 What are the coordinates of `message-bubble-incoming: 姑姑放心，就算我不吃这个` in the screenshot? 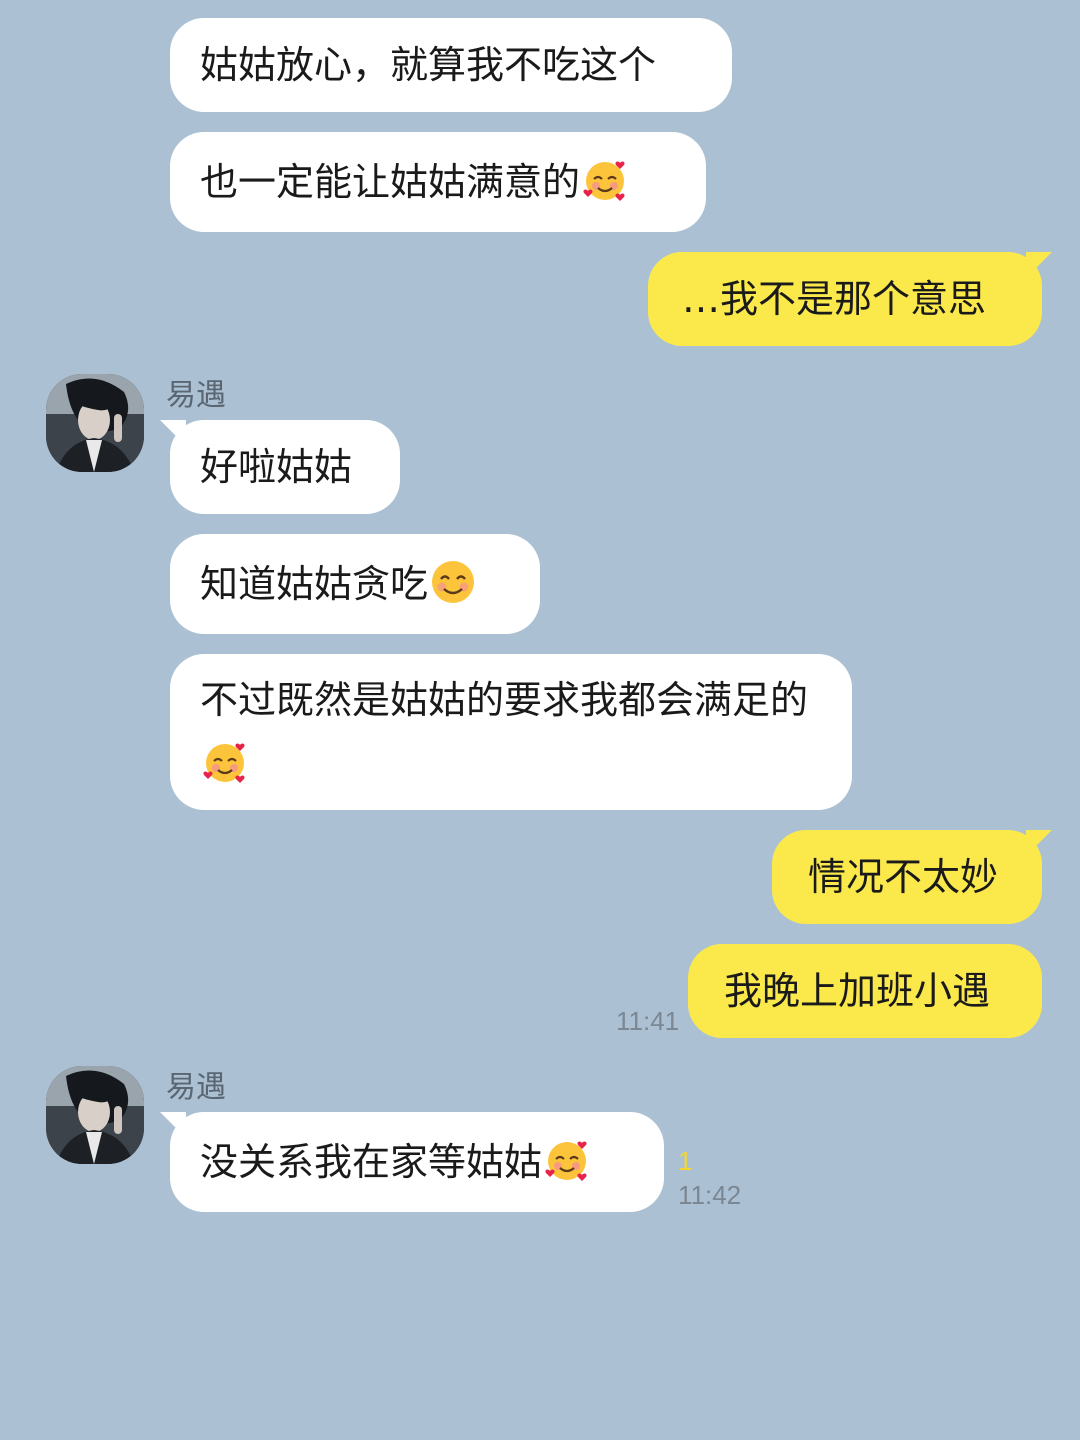 It's located at (451, 65).